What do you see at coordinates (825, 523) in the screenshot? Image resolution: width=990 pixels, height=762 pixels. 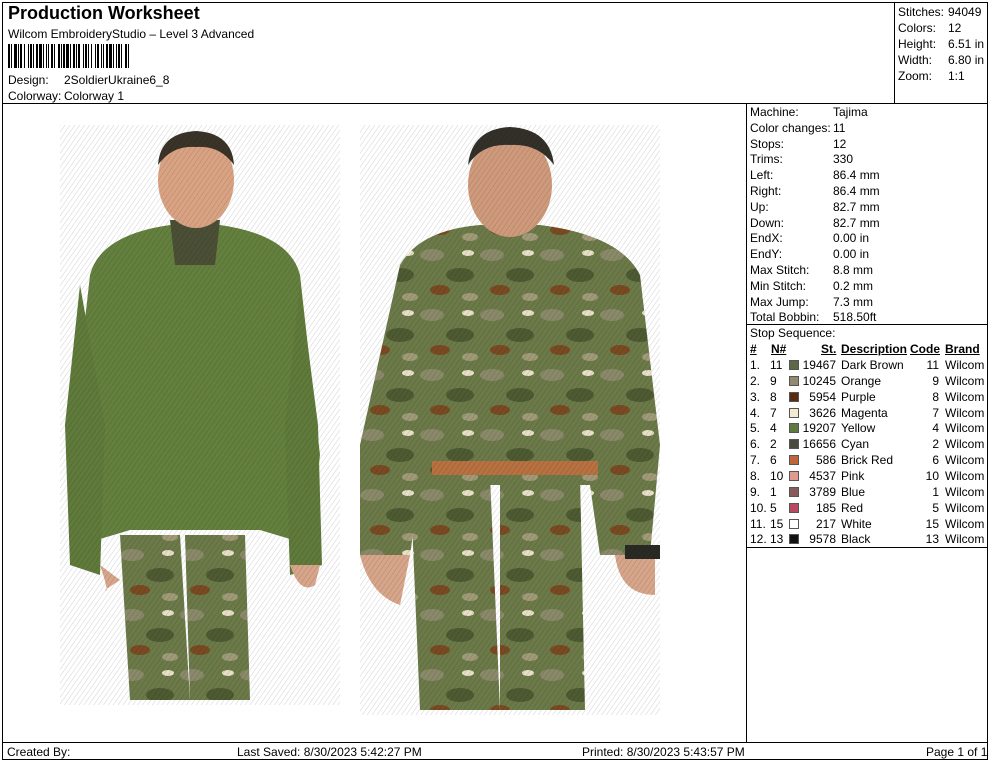 I see `seq-row-stitches: 217` at bounding box center [825, 523].